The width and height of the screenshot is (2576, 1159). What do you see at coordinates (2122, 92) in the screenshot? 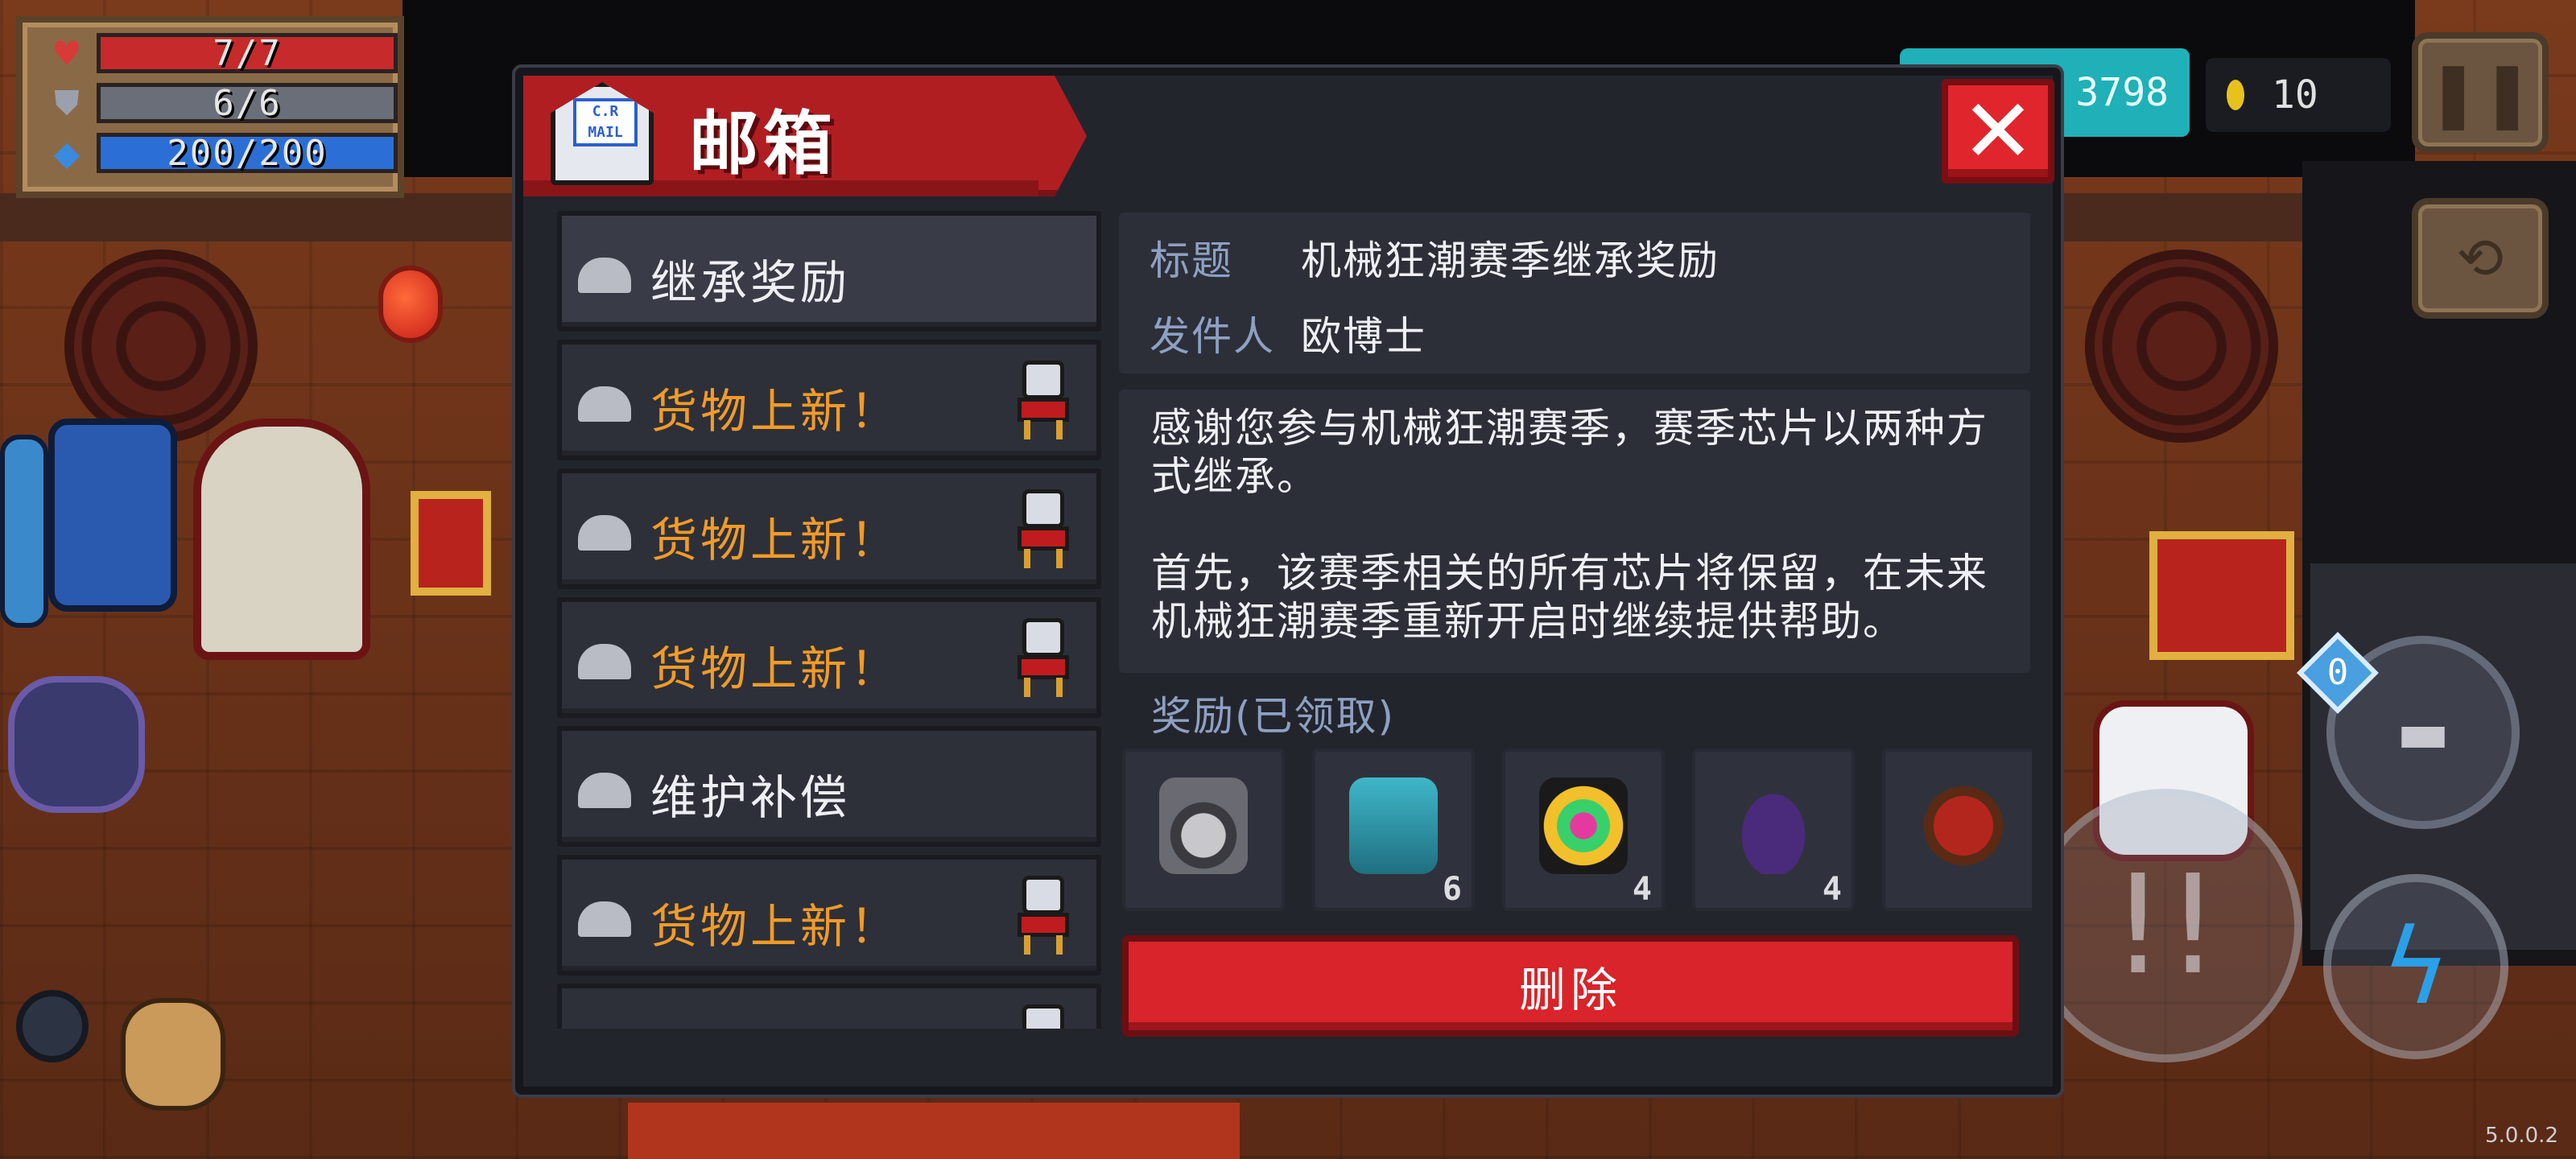
I see `gem-count: 3798` at bounding box center [2122, 92].